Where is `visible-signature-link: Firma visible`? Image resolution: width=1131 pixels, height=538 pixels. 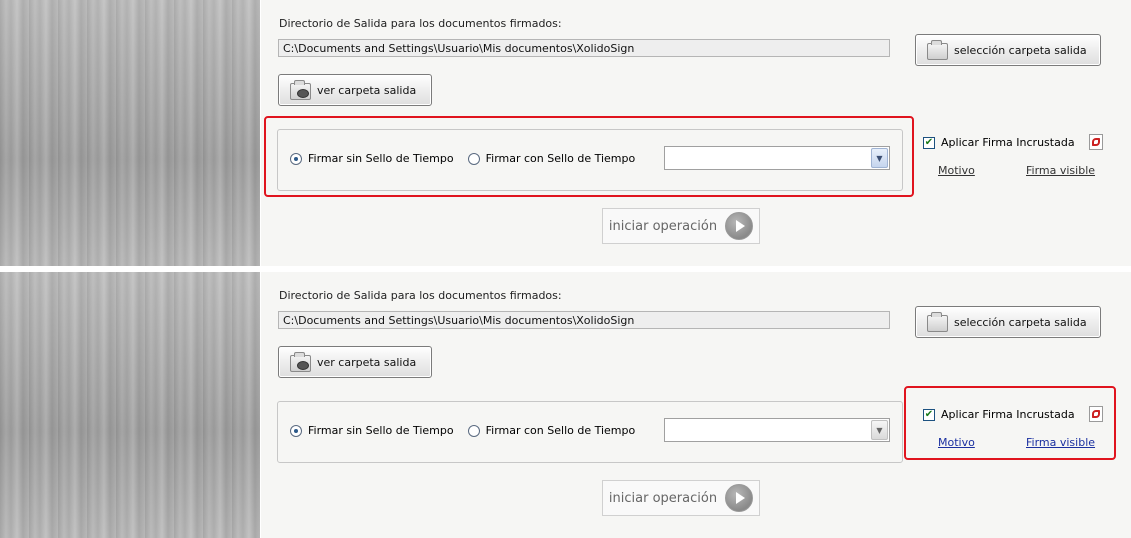 visible-signature-link: Firma visible is located at coordinates (1060, 170).